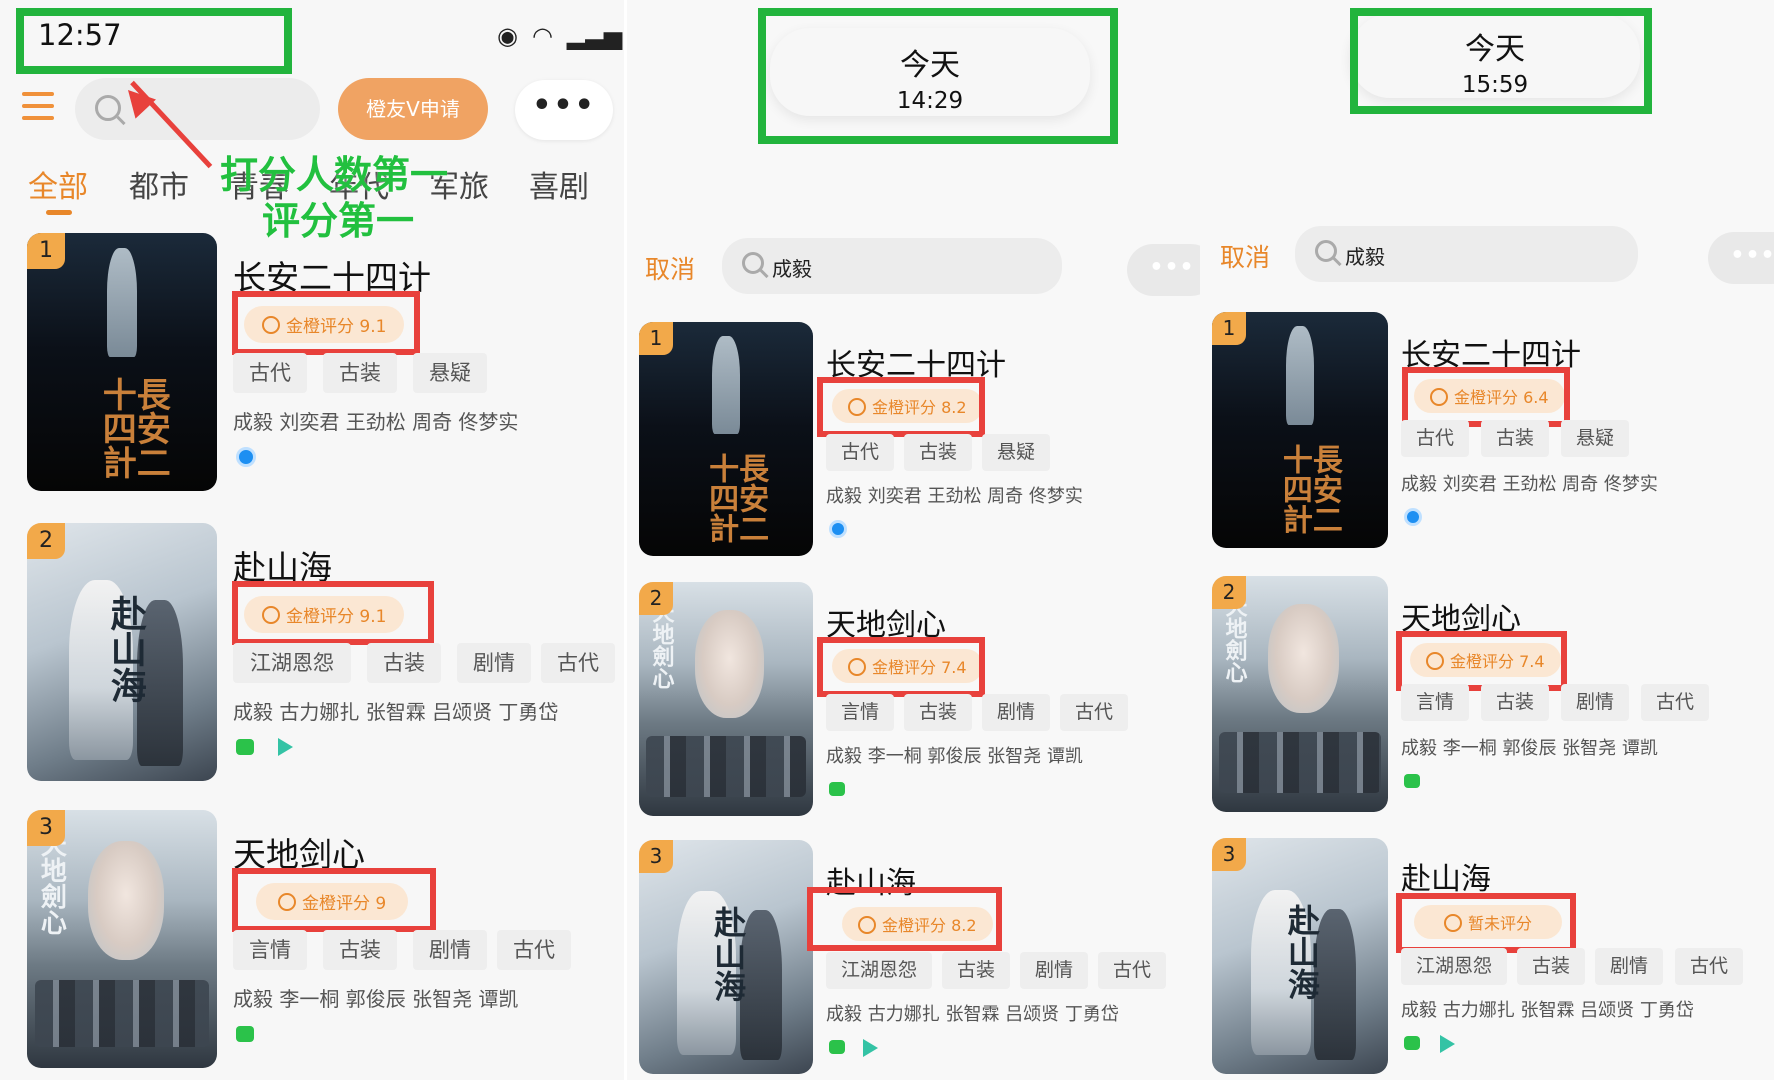  Describe the element at coordinates (542, 36) in the screenshot. I see `wifi-icon: ◠` at that location.